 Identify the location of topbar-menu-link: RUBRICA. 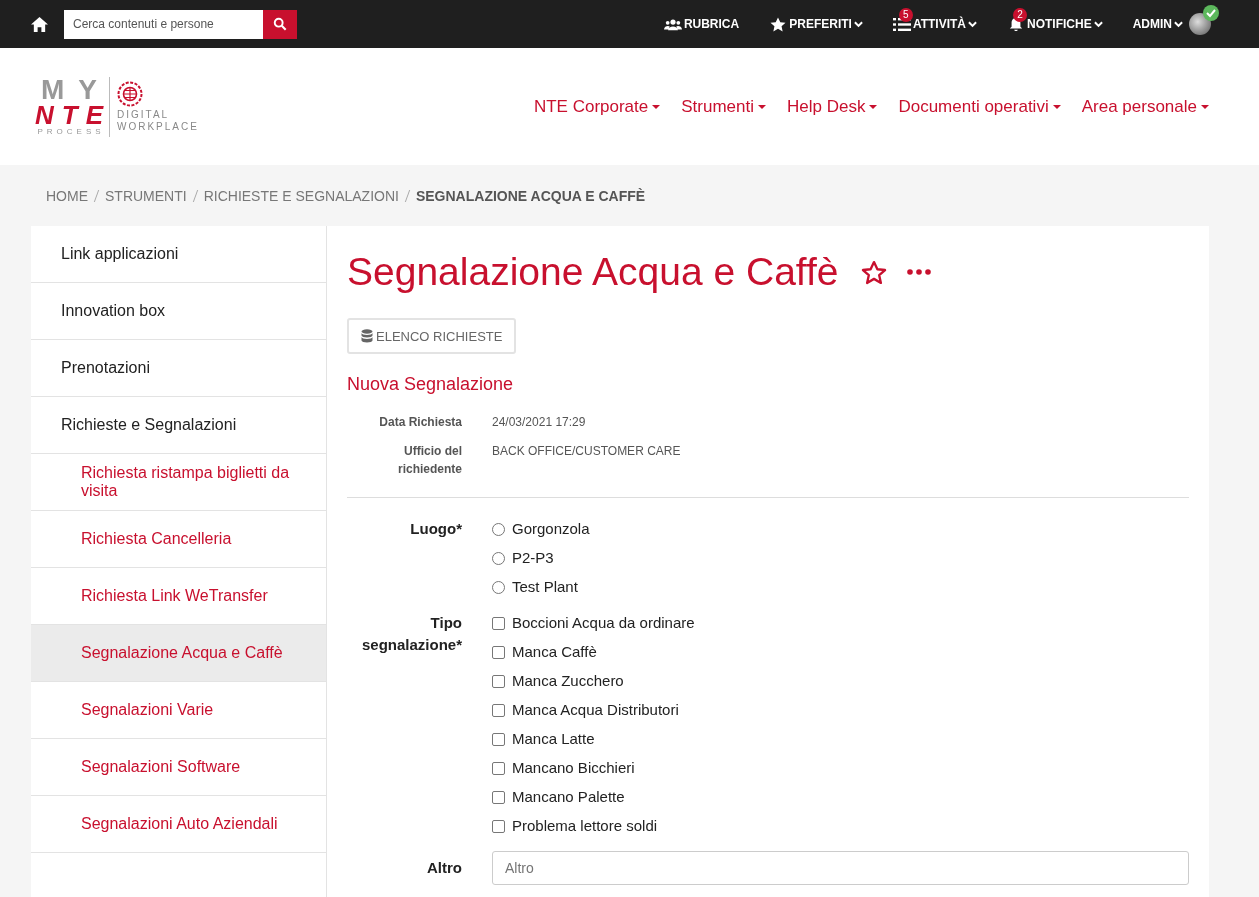
(711, 24).